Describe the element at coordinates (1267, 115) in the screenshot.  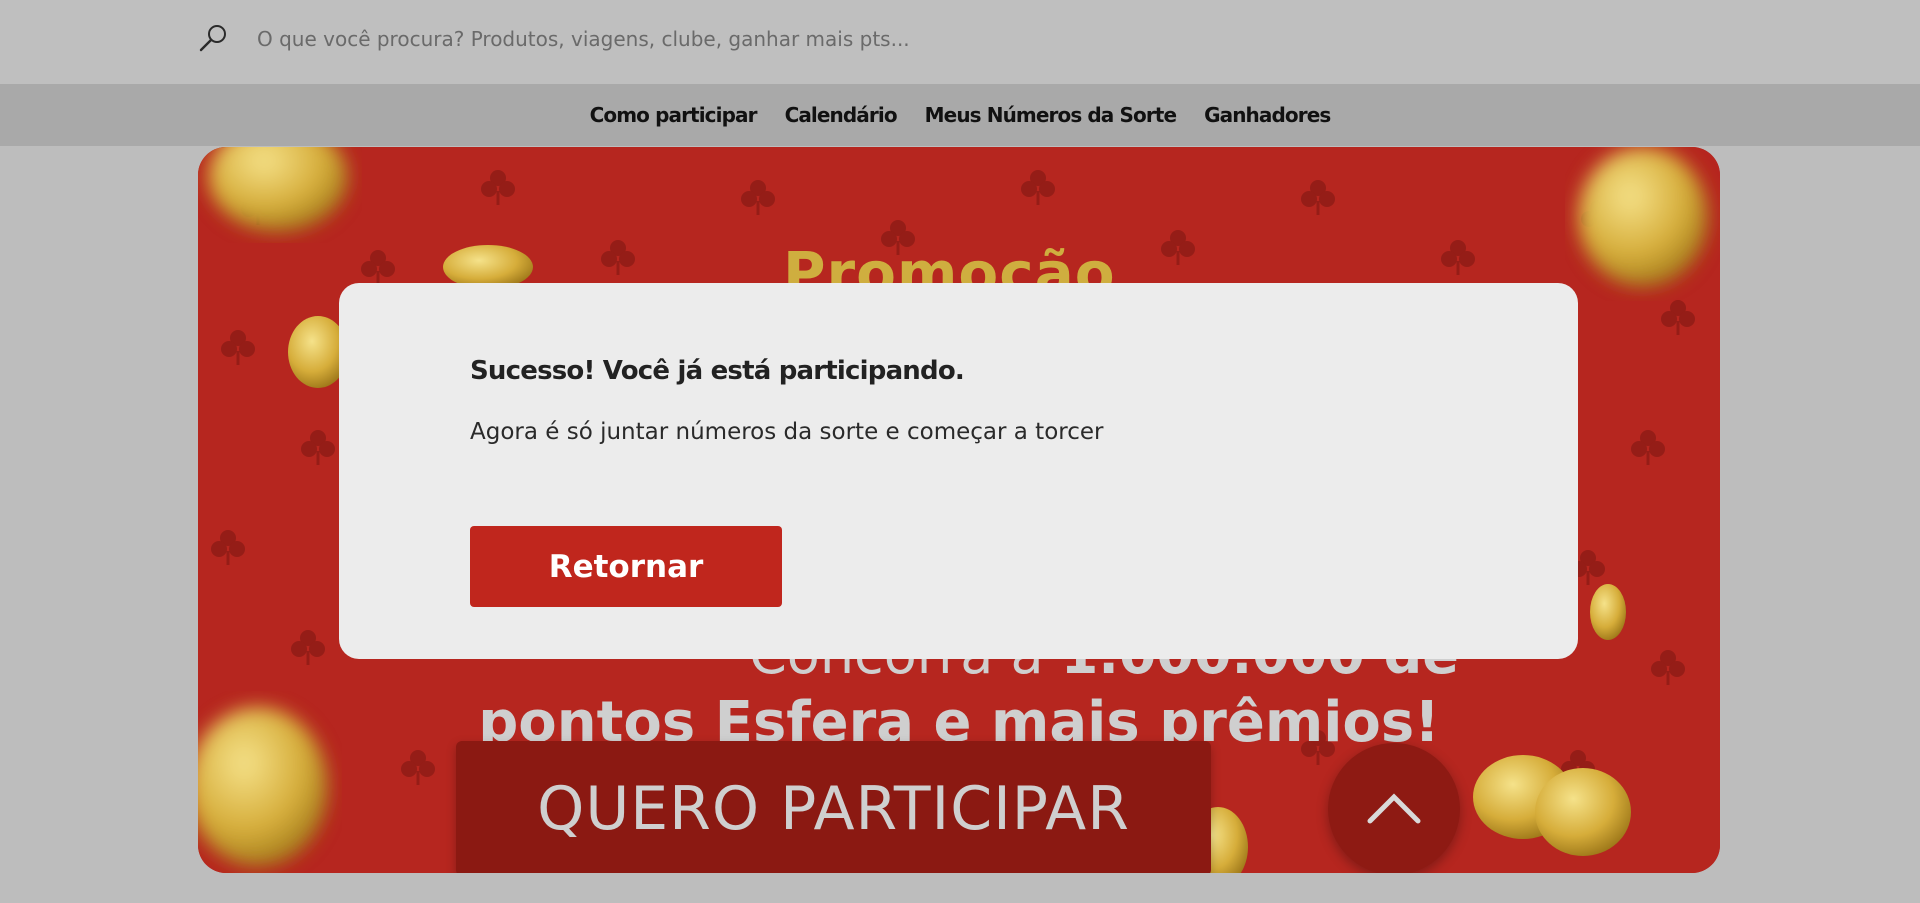
I see `nav-item-ganhadores: Ganhadores` at that location.